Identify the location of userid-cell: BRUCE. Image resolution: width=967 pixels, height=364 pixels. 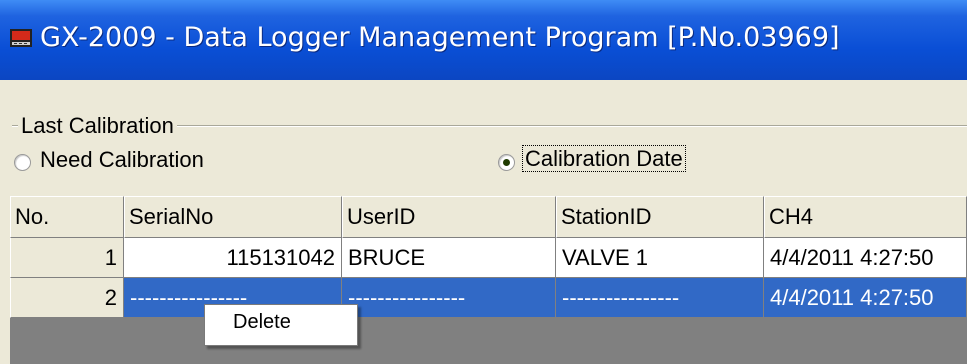
(449, 258).